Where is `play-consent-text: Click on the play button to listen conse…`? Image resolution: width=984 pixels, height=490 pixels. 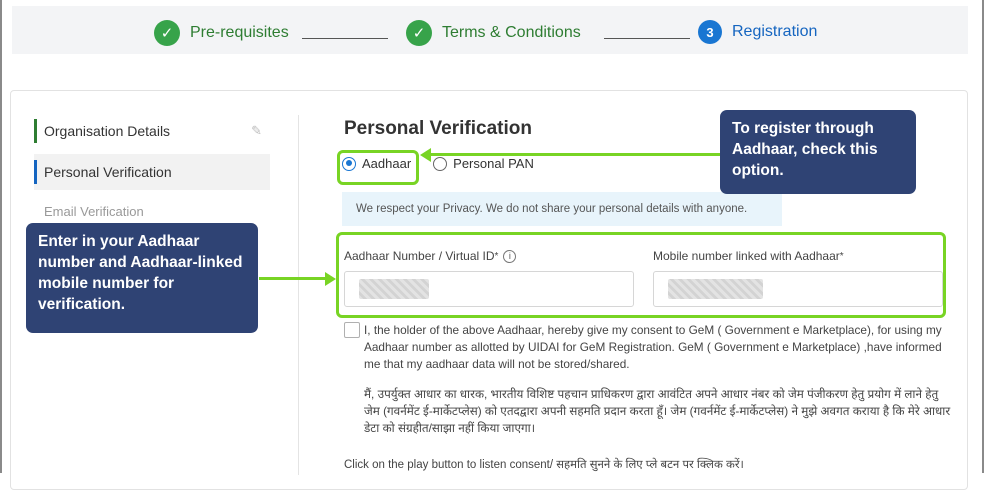 play-consent-text: Click on the play button to listen conse… is located at coordinates (544, 465).